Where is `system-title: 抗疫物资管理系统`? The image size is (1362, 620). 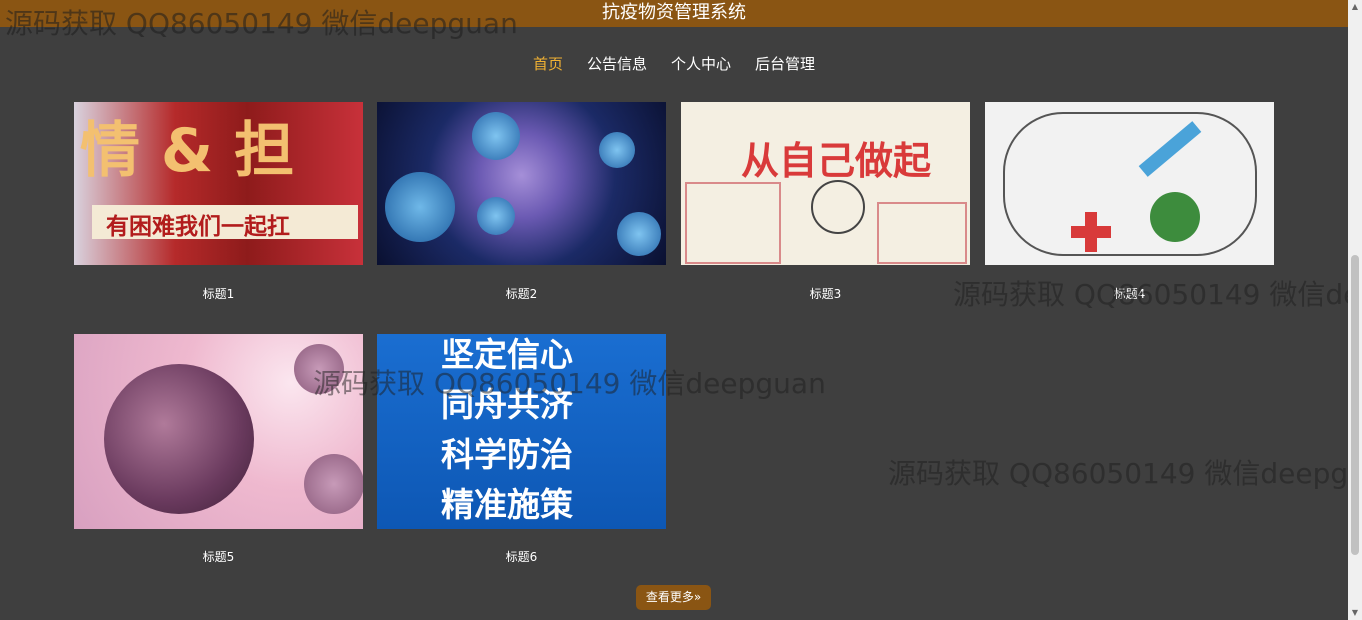 system-title: 抗疫物资管理系统 is located at coordinates (674, 12).